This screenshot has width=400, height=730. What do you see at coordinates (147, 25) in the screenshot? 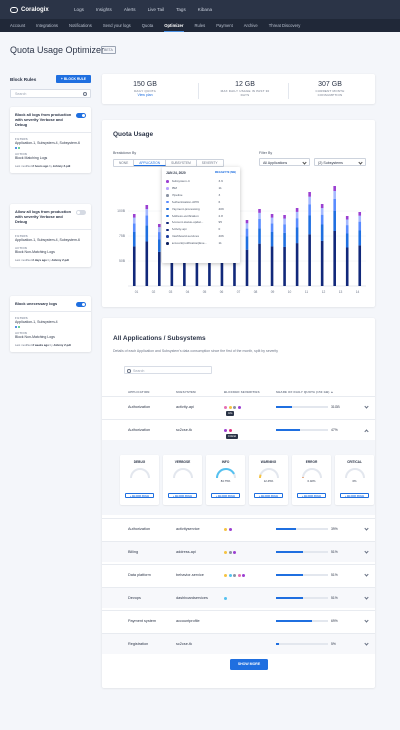
I see `subnav-quota: Quota` at bounding box center [147, 25].